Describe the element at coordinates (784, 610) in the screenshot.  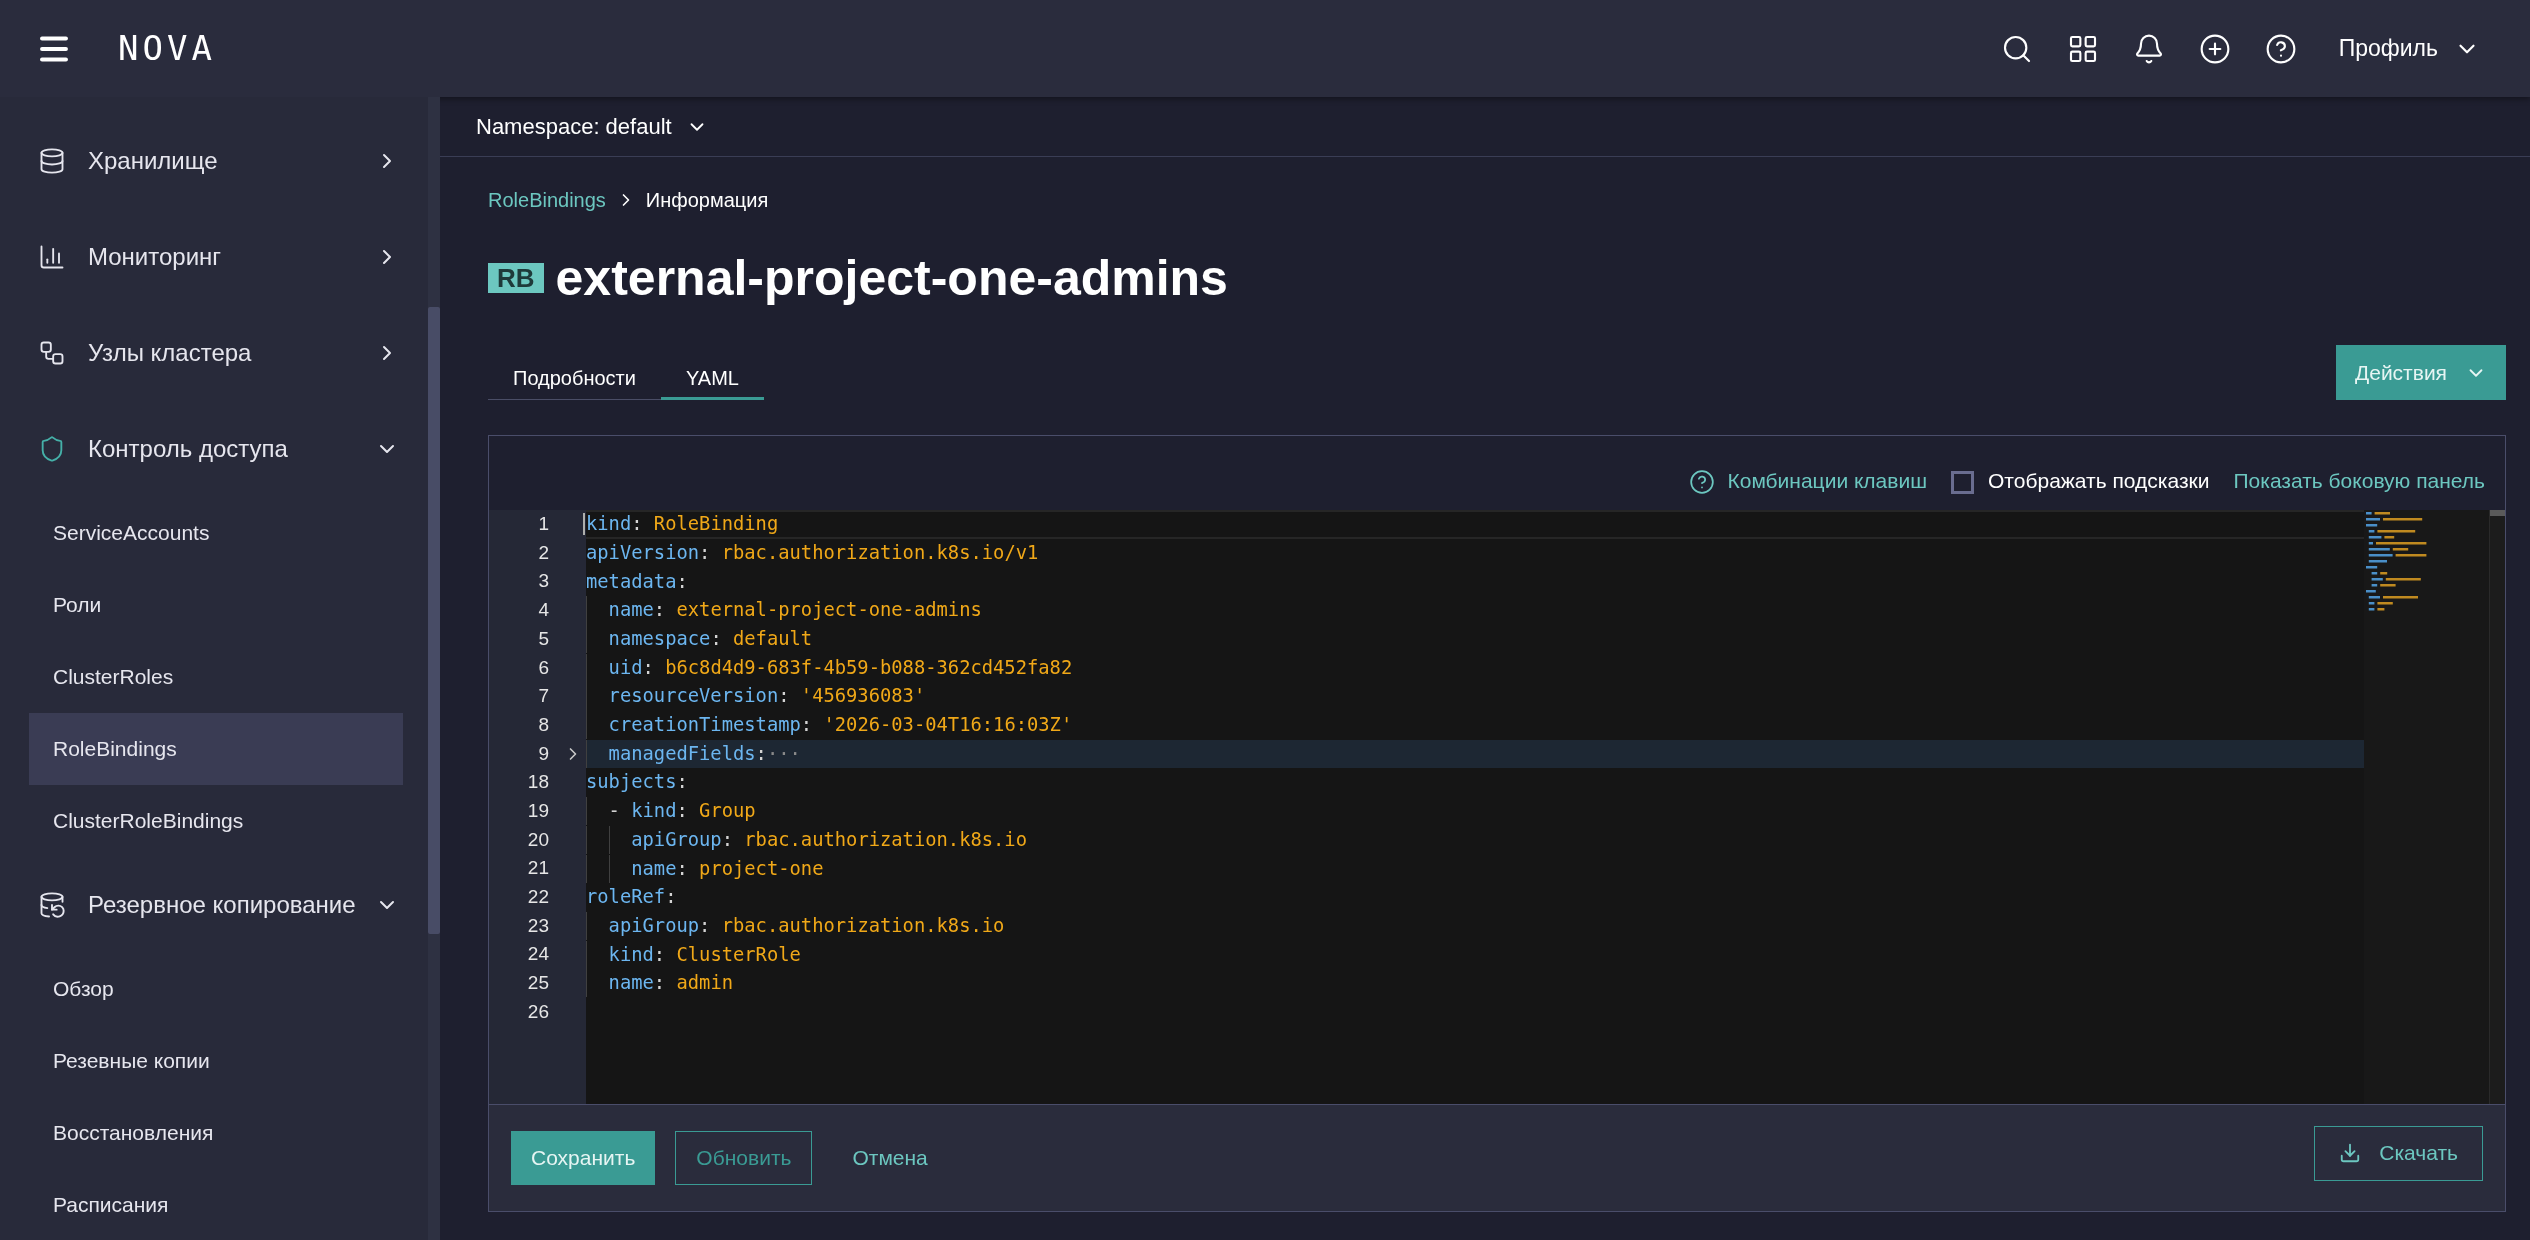
I see `code-line: name: external-project-one-admins` at that location.